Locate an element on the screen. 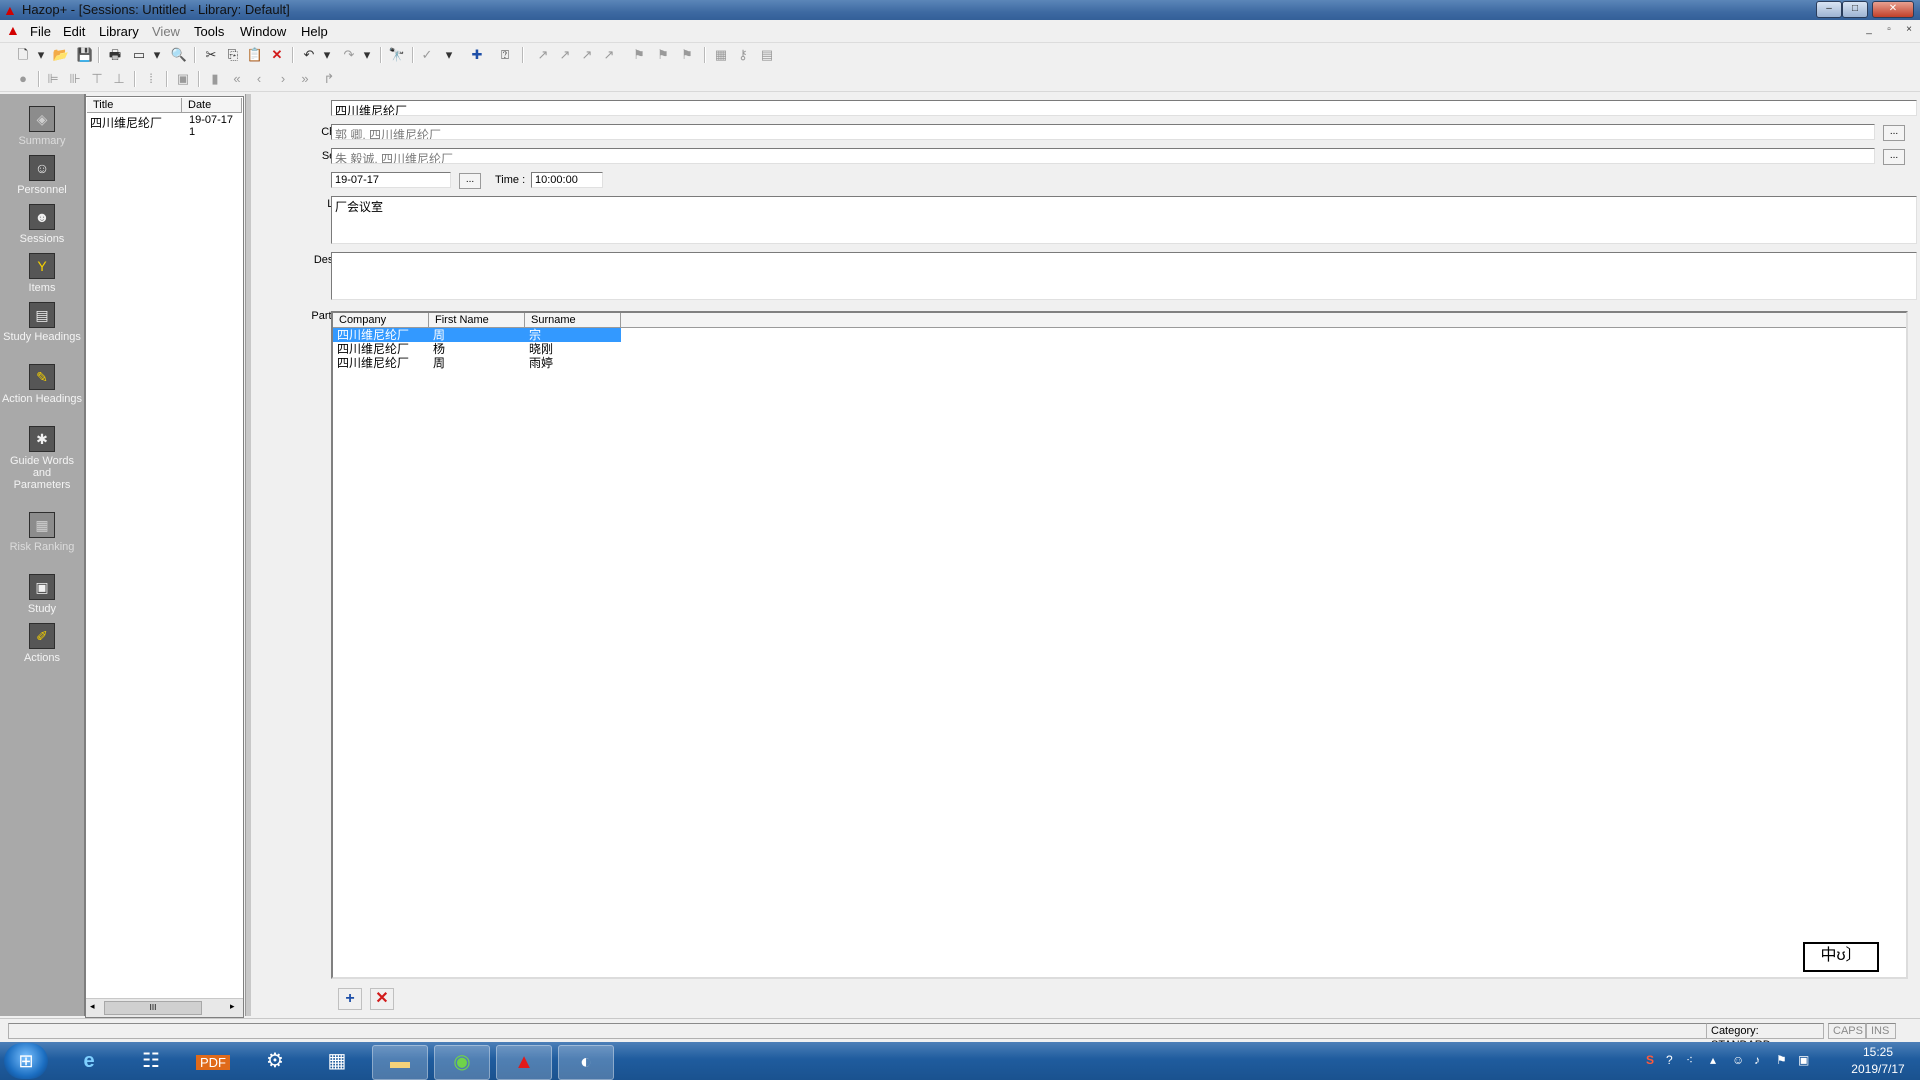  sidebar-item-items: Y Items is located at coordinates (42, 273).